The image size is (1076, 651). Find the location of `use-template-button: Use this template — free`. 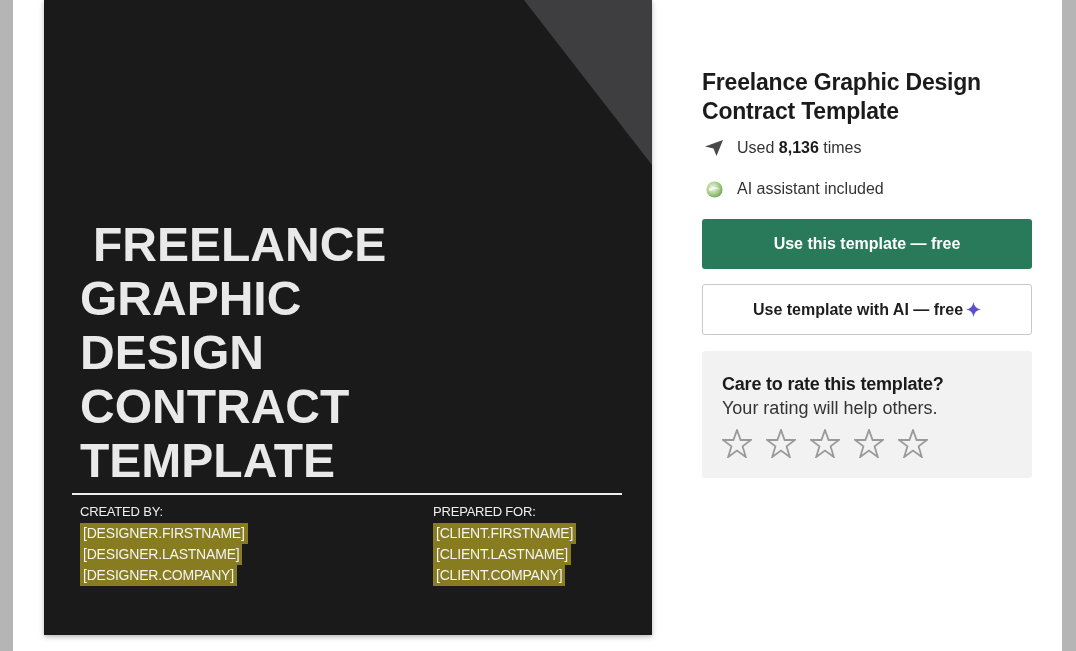

use-template-button: Use this template — free is located at coordinates (867, 244).